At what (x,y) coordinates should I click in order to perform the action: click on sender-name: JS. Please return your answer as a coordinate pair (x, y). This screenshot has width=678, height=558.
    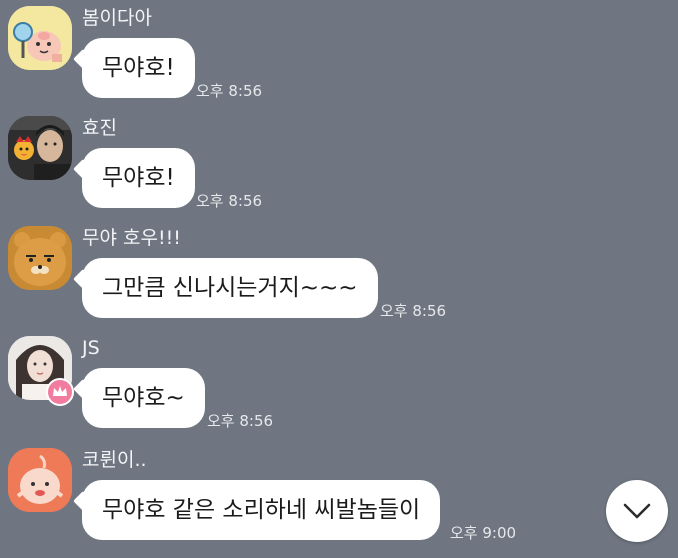
    Looking at the image, I should click on (91, 348).